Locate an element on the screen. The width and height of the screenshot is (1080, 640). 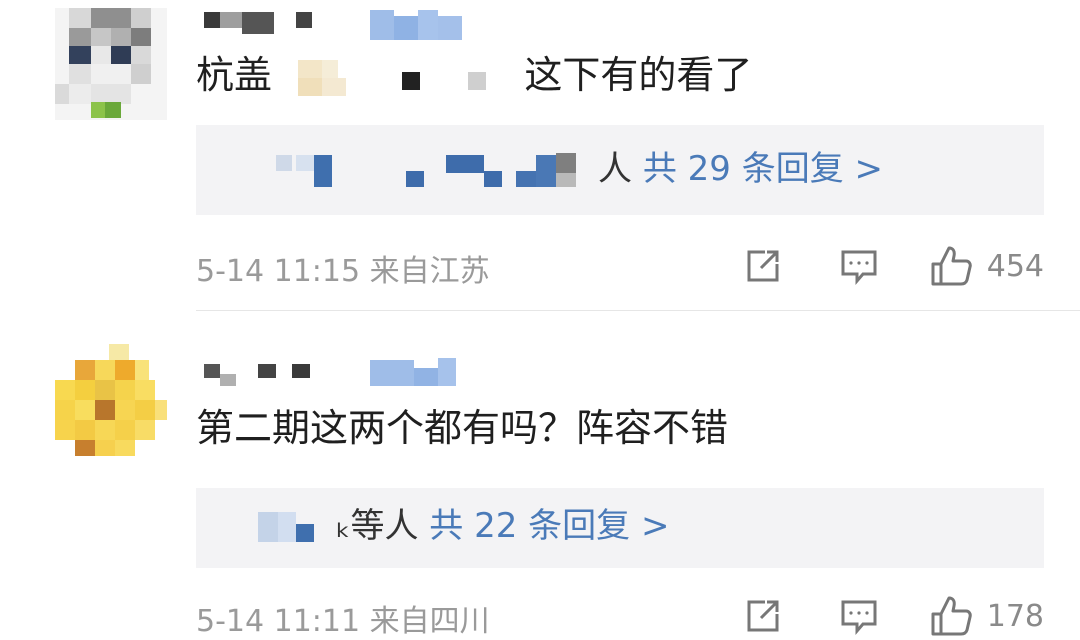
comment-meta: 5-14 11:11 来自四川 is located at coordinates (343, 621).